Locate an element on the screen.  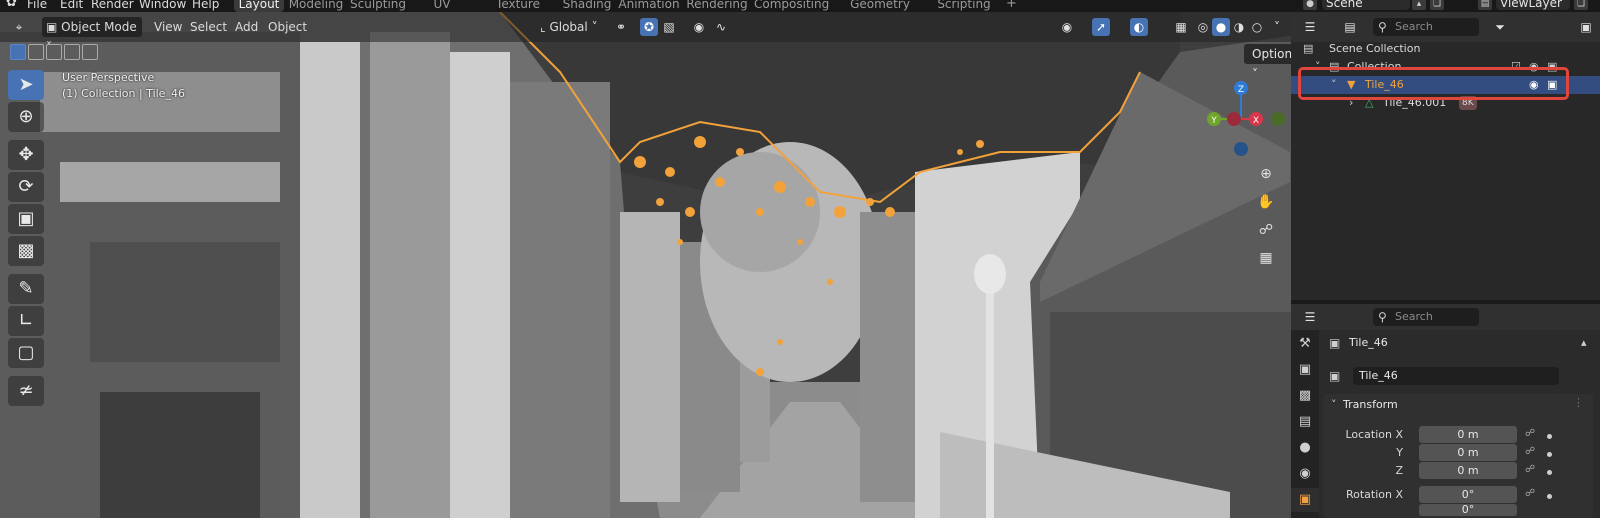
cursor-tool-icon: ⊕ is located at coordinates (26, 117).